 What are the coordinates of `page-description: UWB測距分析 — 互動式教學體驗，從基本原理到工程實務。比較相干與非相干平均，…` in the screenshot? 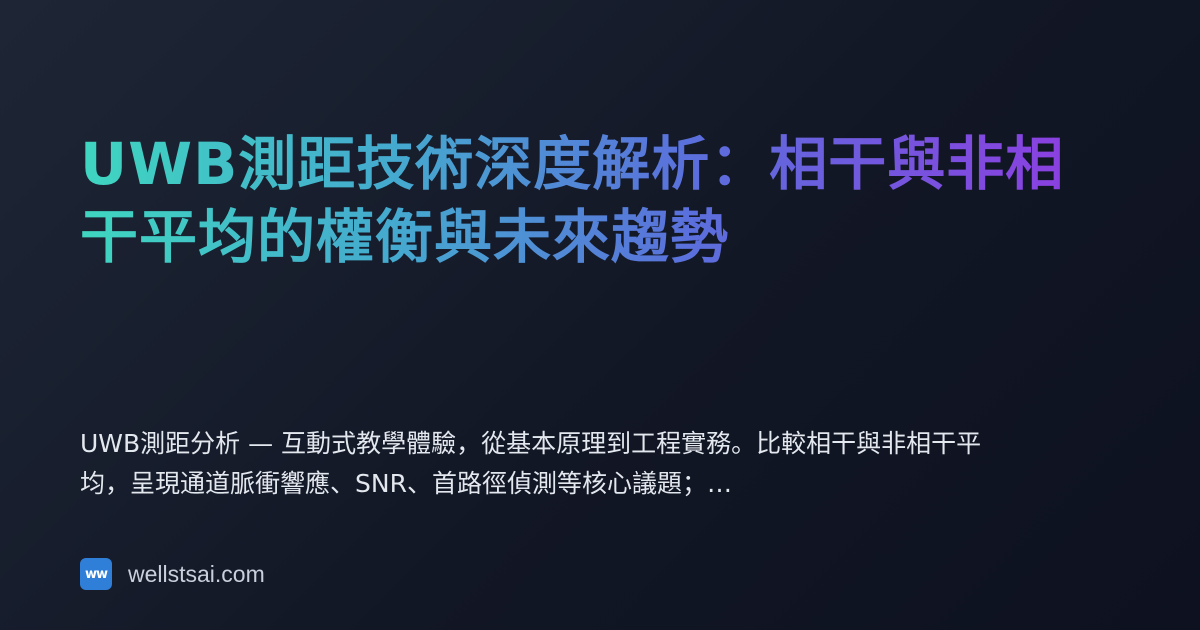 It's located at (531, 463).